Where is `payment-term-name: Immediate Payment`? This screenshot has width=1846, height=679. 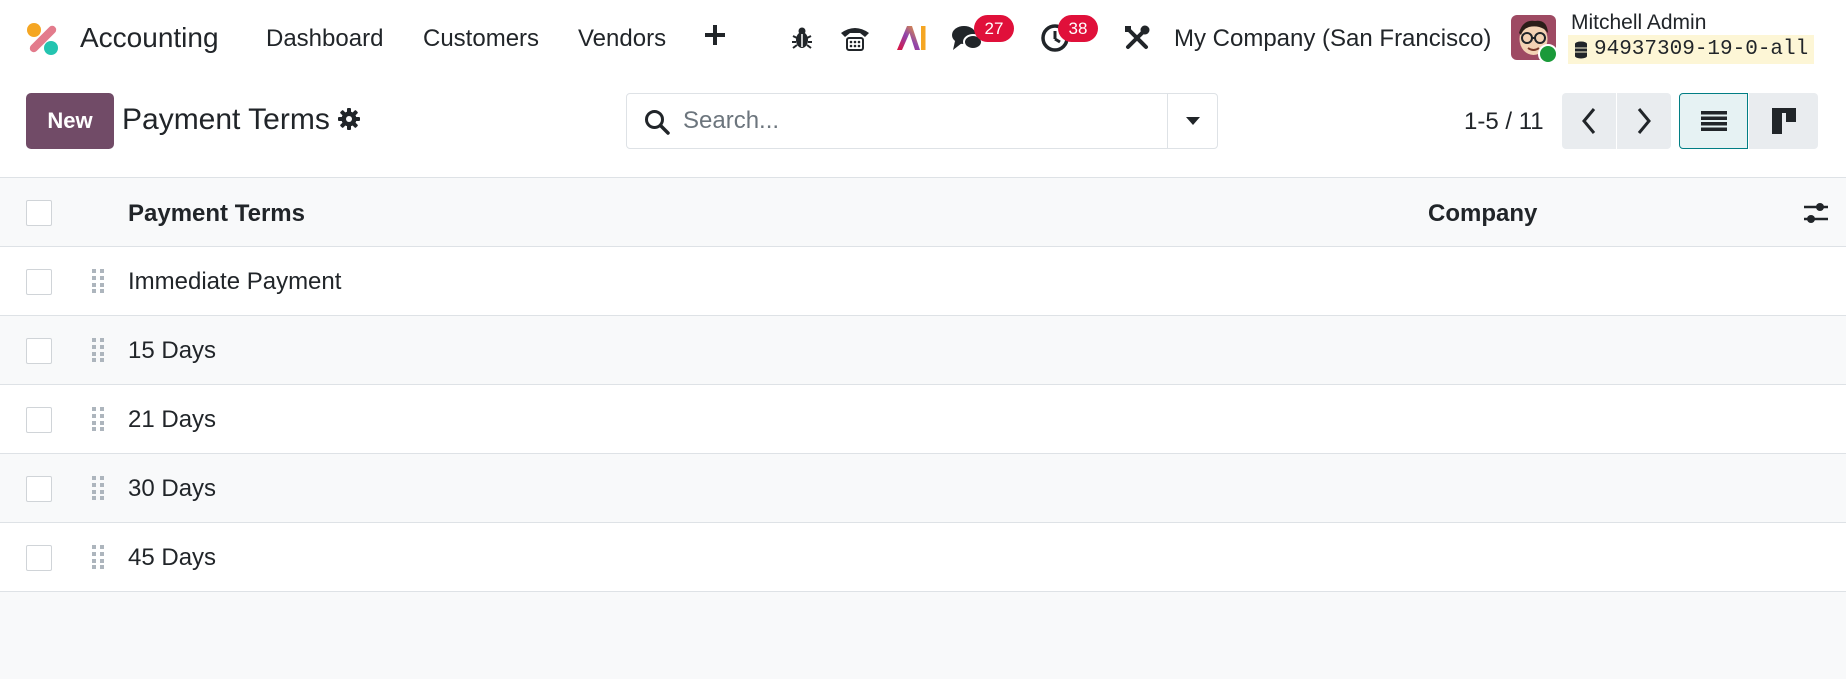 payment-term-name: Immediate Payment is located at coordinates (235, 281).